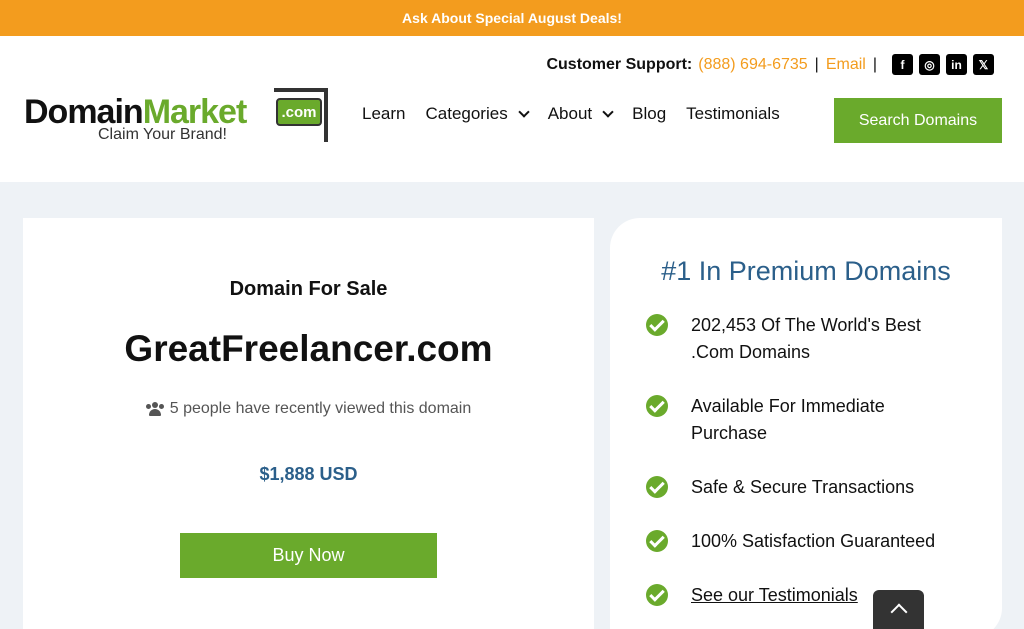 This screenshot has width=1024, height=629. What do you see at coordinates (918, 120) in the screenshot?
I see `search-domains-button: Search Domains` at bounding box center [918, 120].